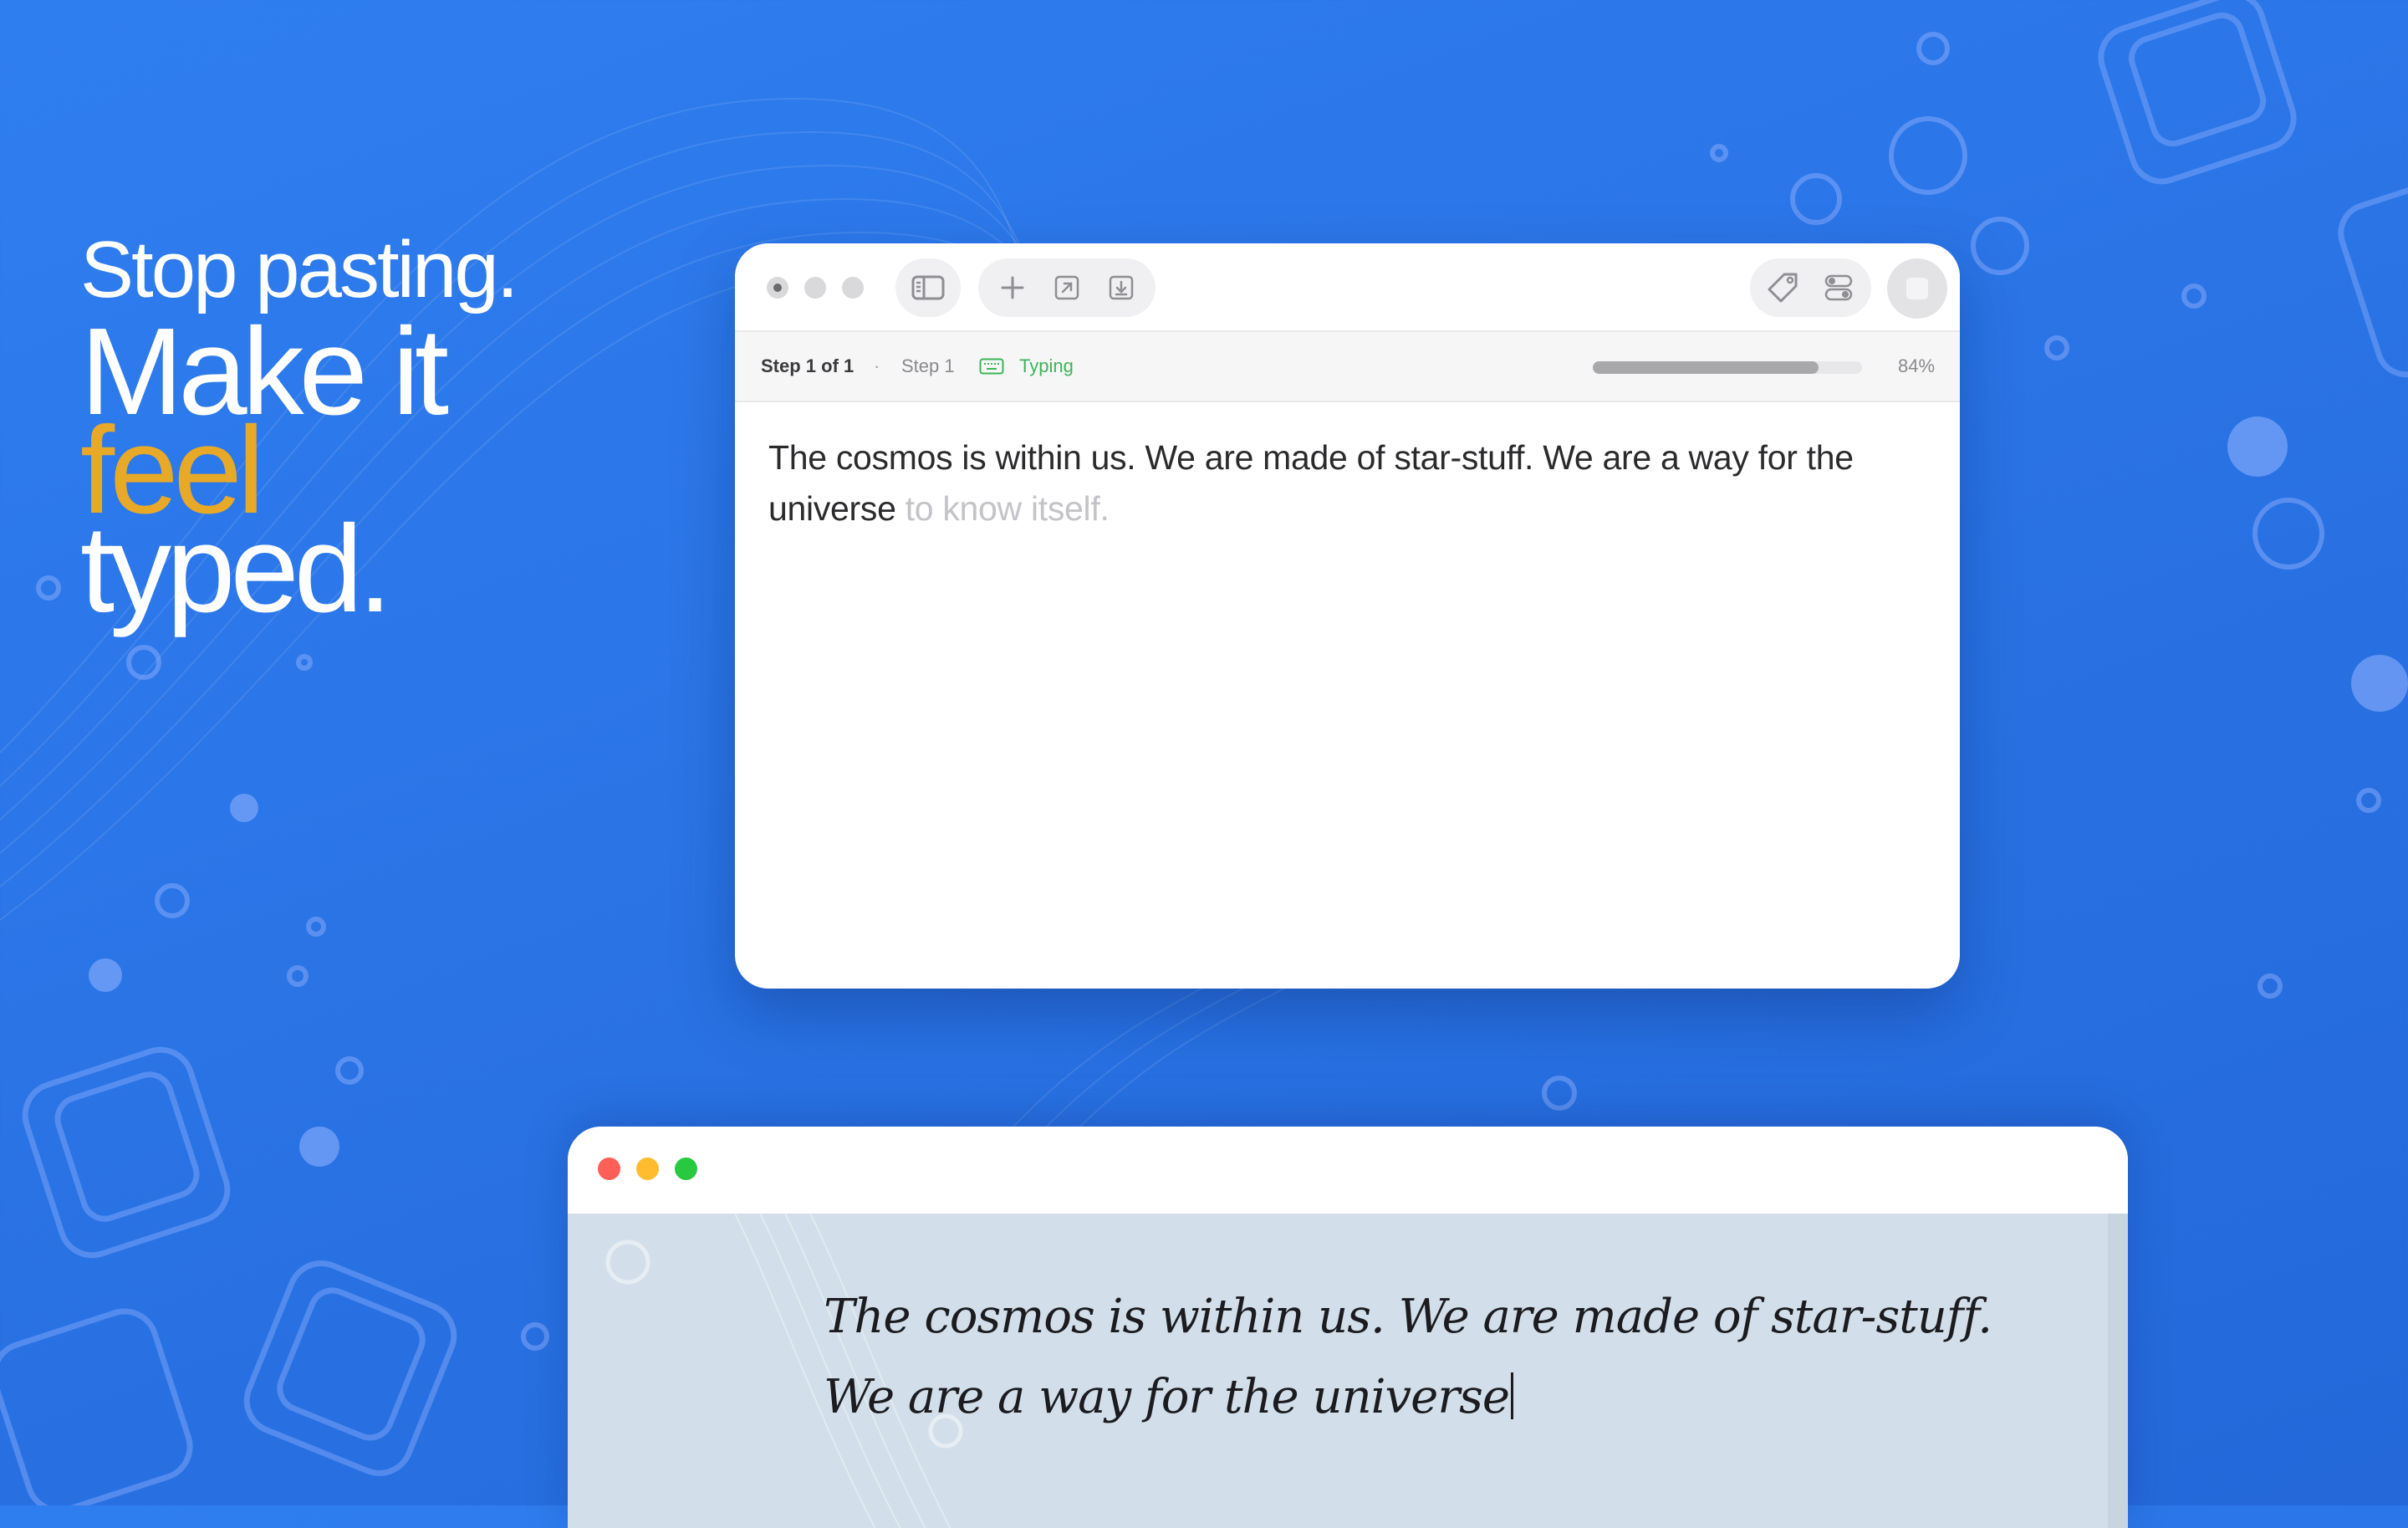 This screenshot has height=1528, width=2408. What do you see at coordinates (1348, 367) in the screenshot?
I see `status-bar: Step 1 of 1 · Step 1 Typing 84%` at bounding box center [1348, 367].